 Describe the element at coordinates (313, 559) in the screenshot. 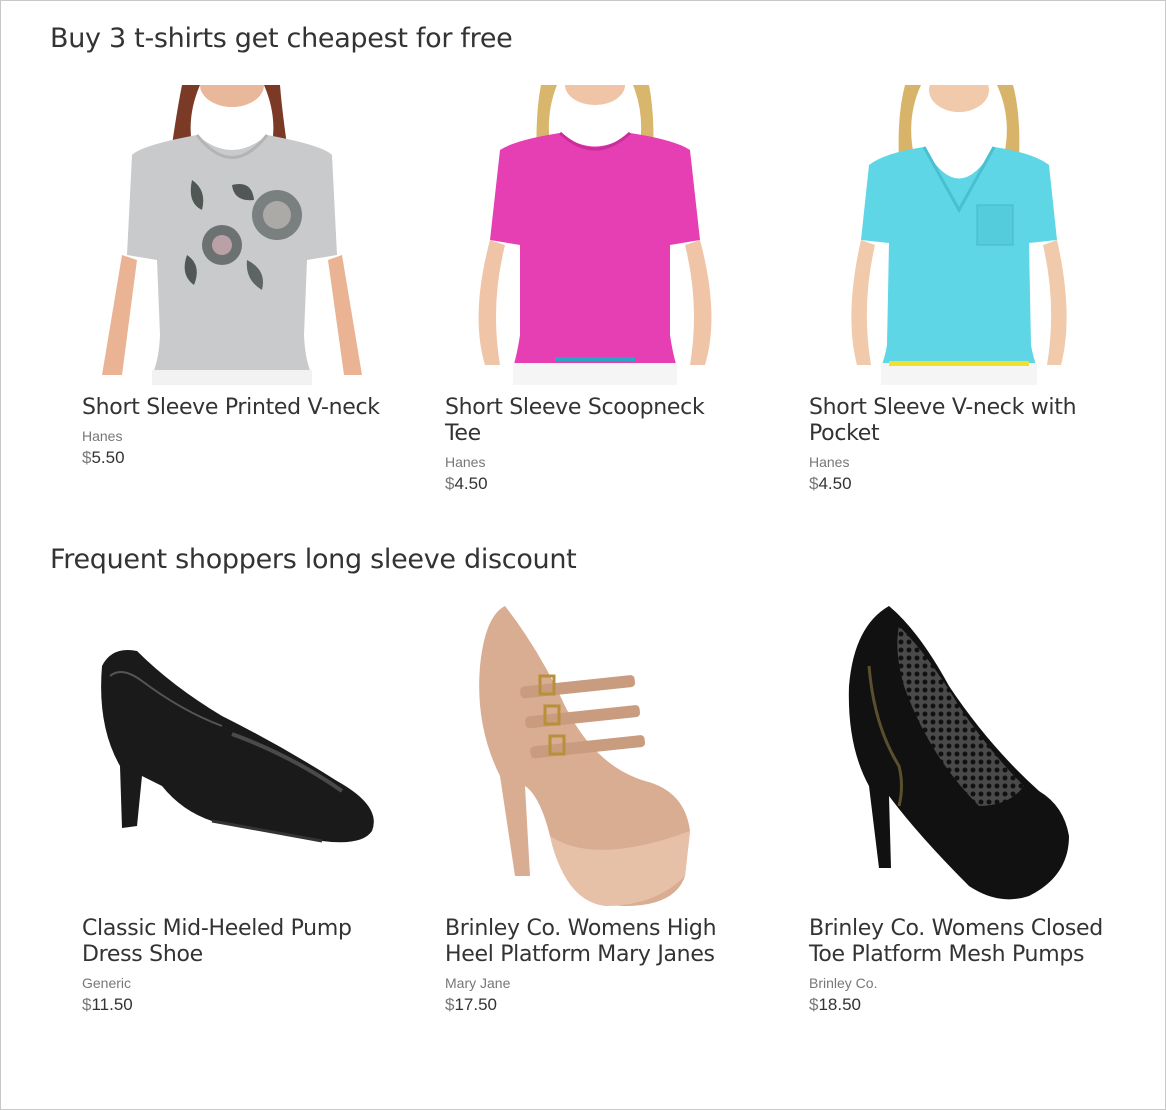

I see `section-title: Frequent shoppers long sleeve discount` at that location.